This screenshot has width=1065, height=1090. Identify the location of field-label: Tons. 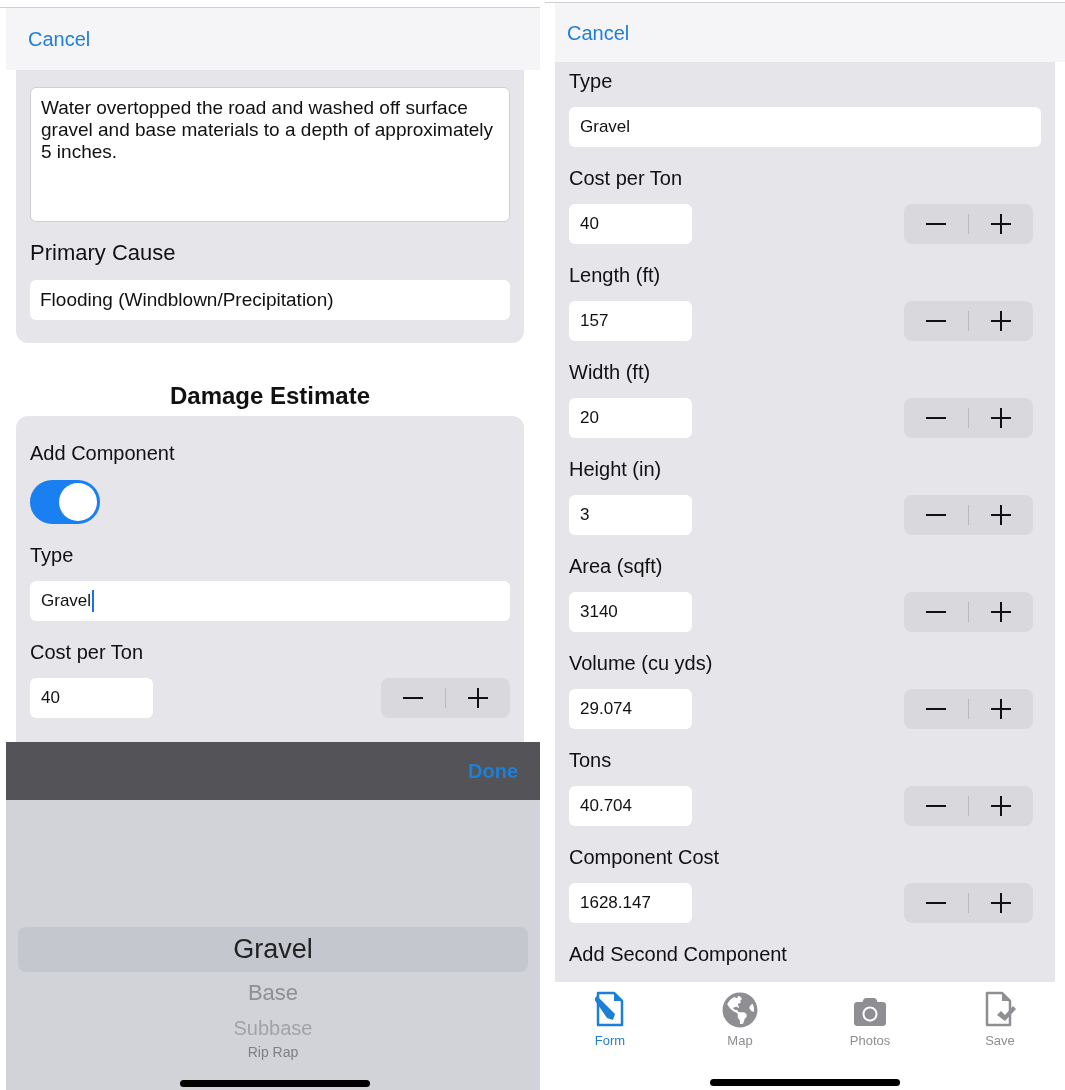
(591, 760).